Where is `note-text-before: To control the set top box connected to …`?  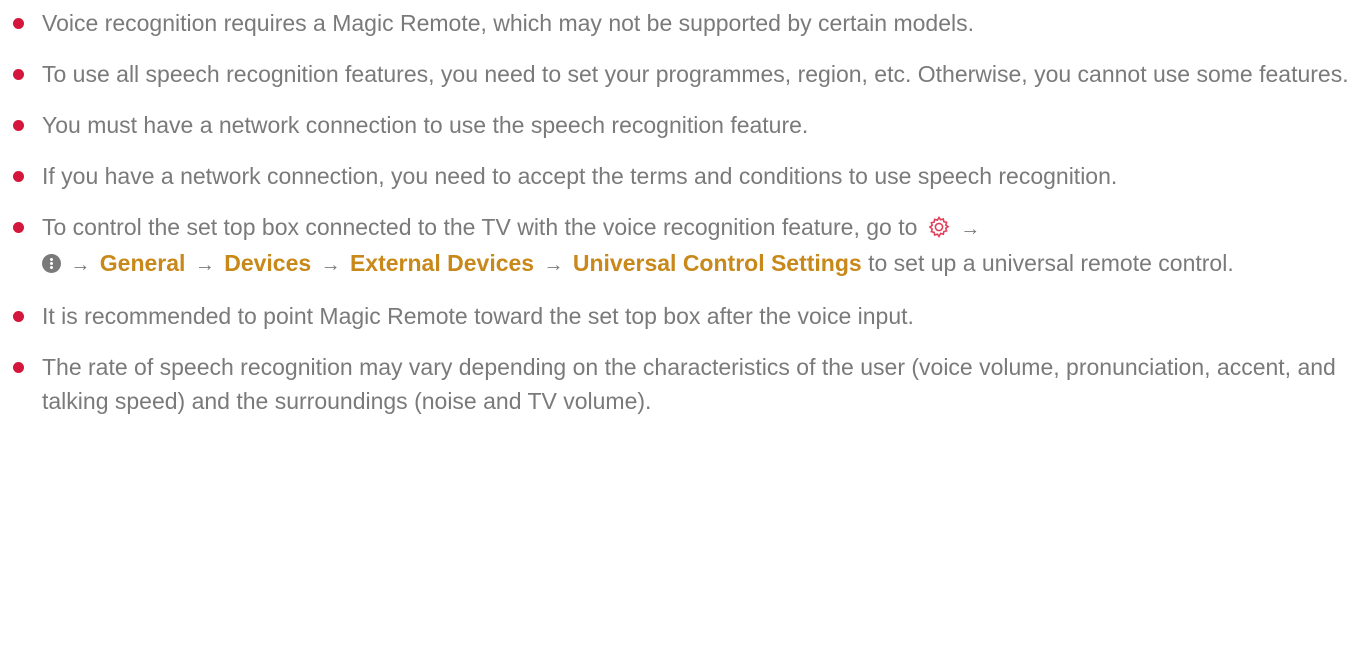
note-text-before: To control the set top box connected to … is located at coordinates (480, 227).